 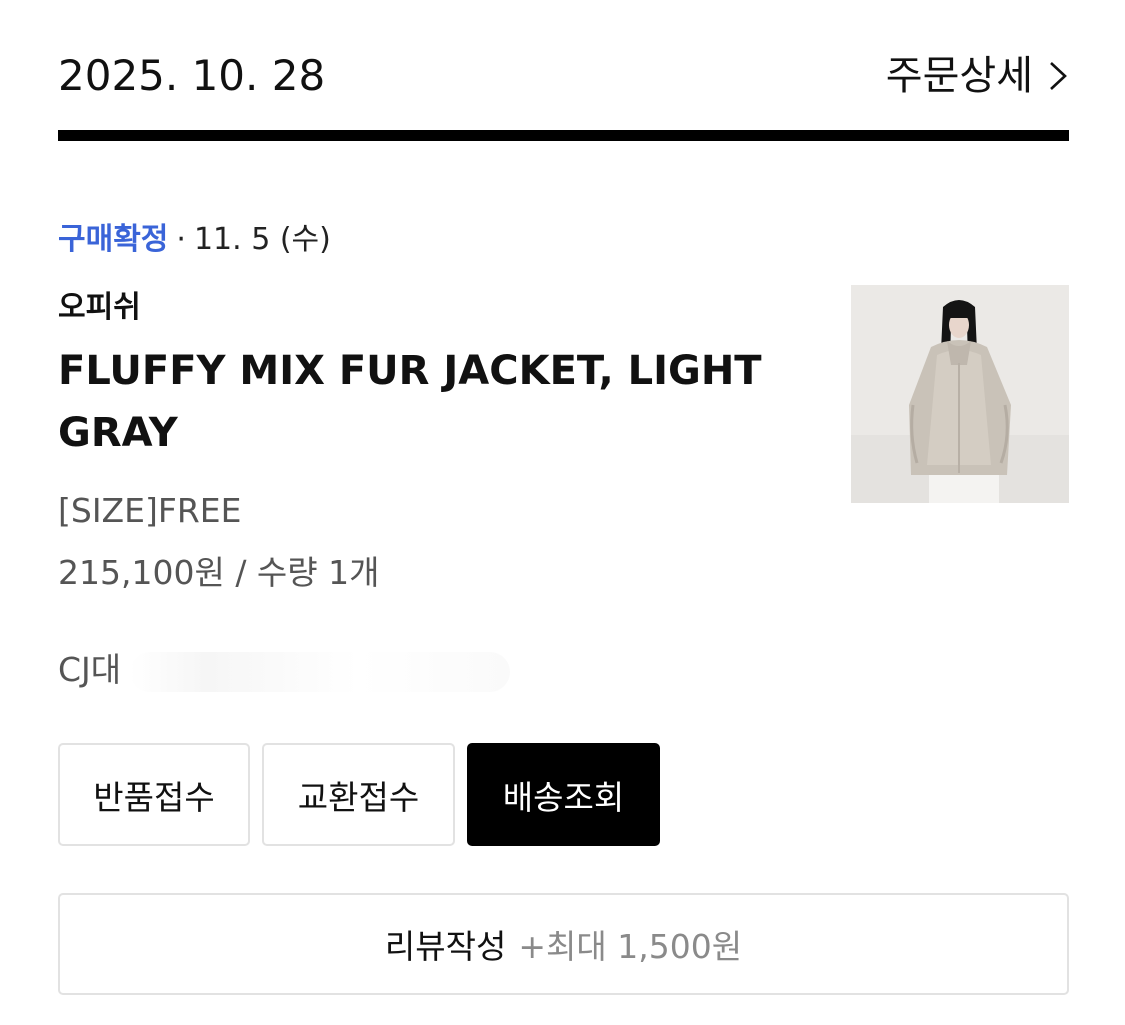 I want to click on order-detail-link: 주문상세, so click(x=977, y=76).